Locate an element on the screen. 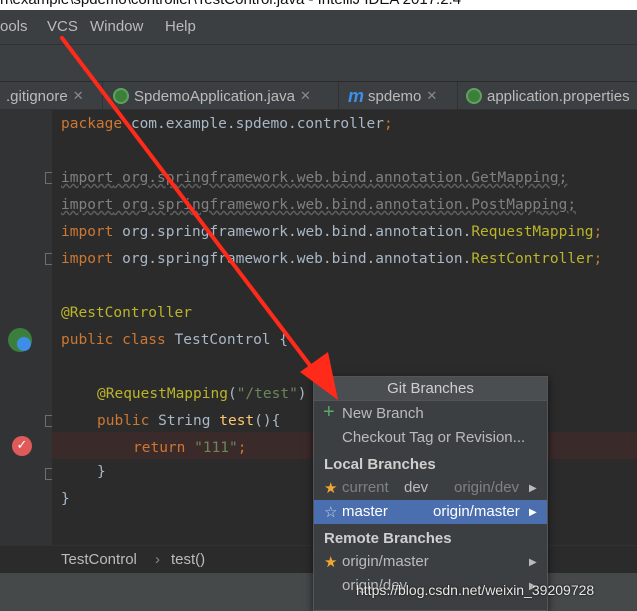 This screenshot has height=611, width=637. tab-label: .gitignore is located at coordinates (37, 96).